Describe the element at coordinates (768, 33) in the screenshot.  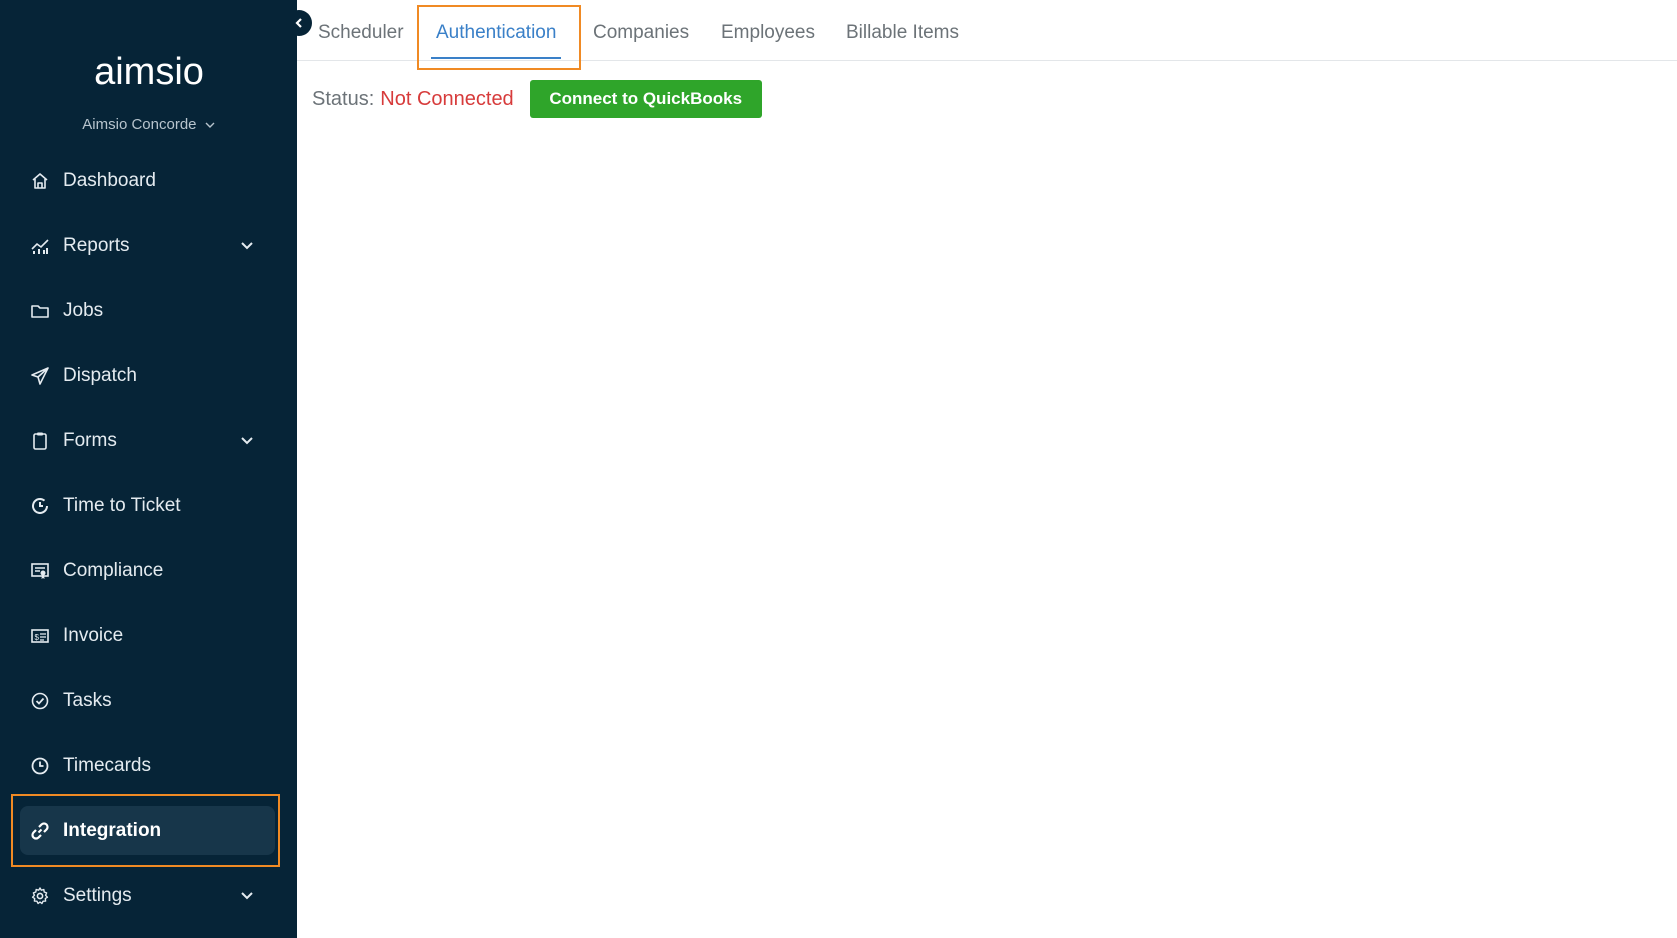
I see `tab-employees: Employees` at that location.